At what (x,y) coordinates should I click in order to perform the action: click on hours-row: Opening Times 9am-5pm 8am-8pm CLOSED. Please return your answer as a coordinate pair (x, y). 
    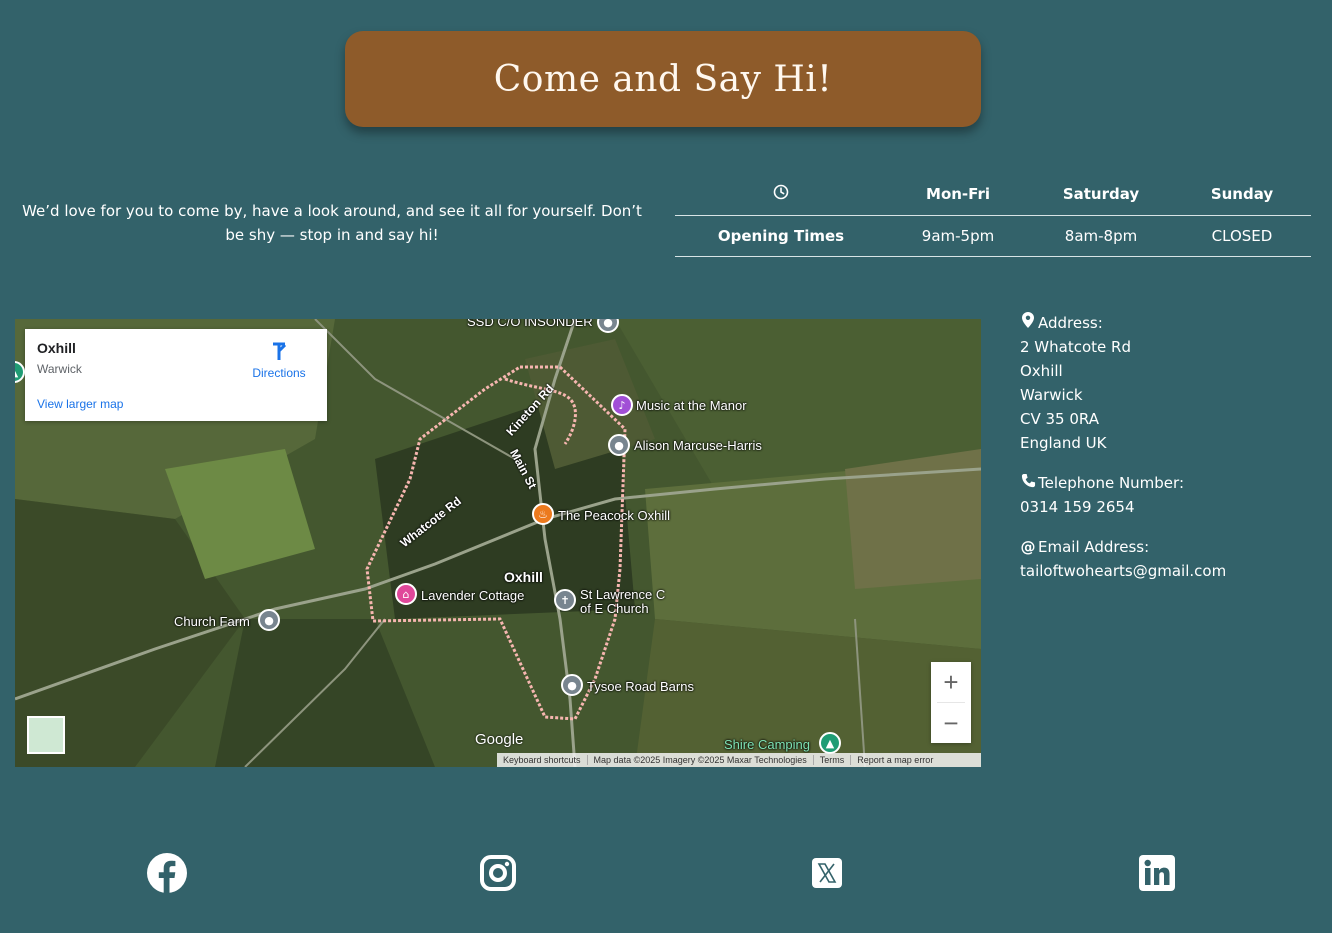
    Looking at the image, I should click on (993, 236).